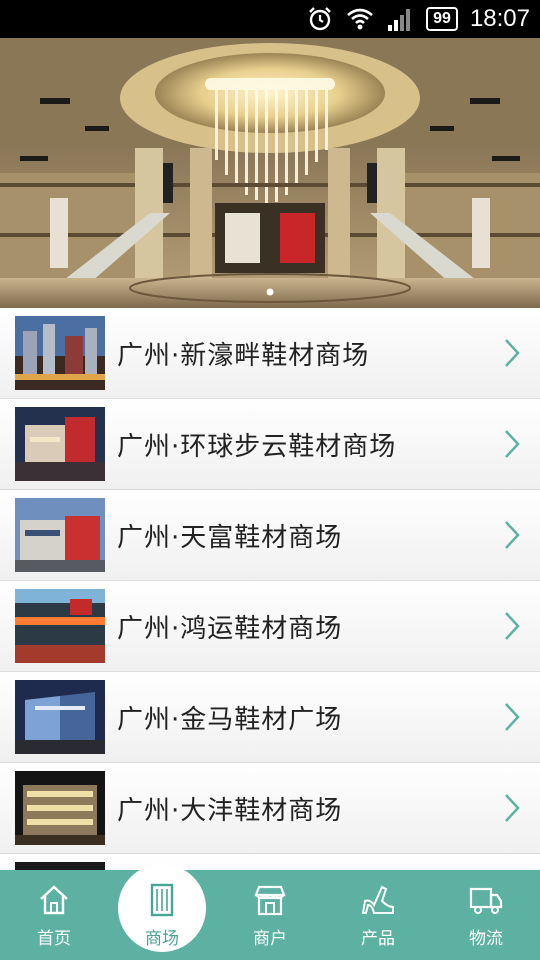  What do you see at coordinates (320, 19) in the screenshot?
I see `alarm-icon` at bounding box center [320, 19].